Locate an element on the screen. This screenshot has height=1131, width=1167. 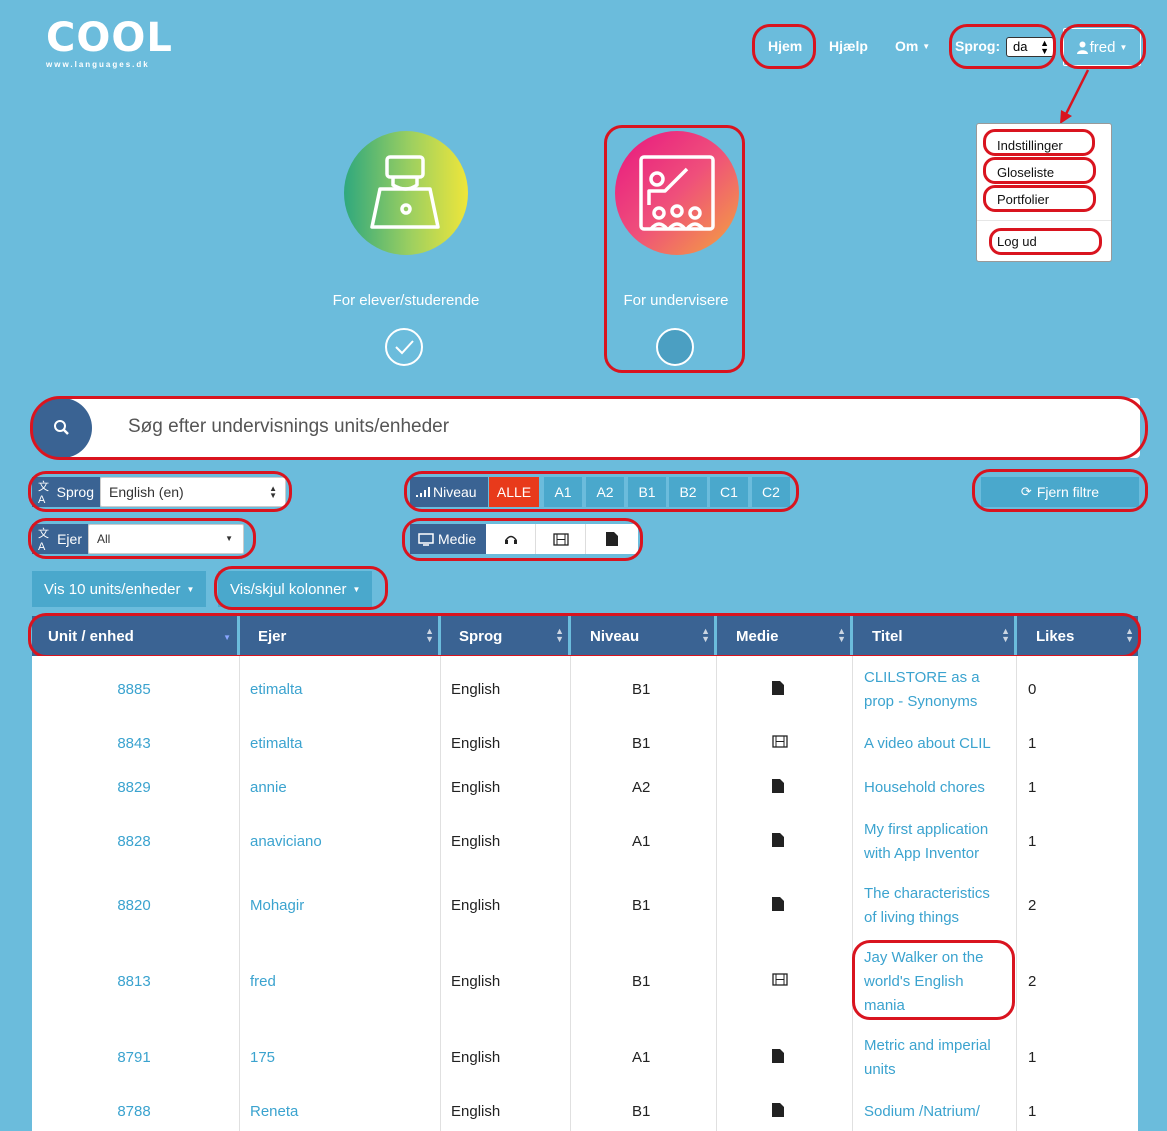
teacher-role-circle is located at coordinates (677, 193).